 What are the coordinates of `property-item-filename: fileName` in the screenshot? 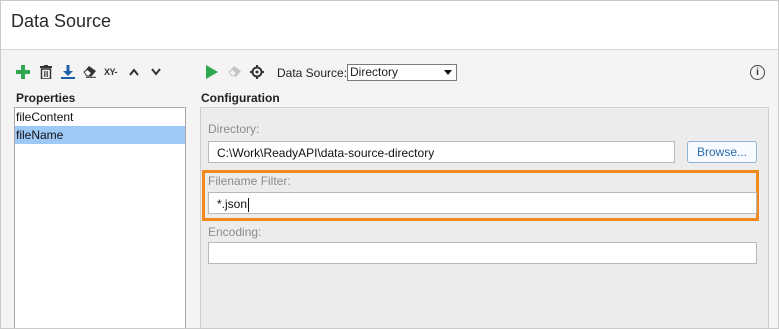 It's located at (100, 135).